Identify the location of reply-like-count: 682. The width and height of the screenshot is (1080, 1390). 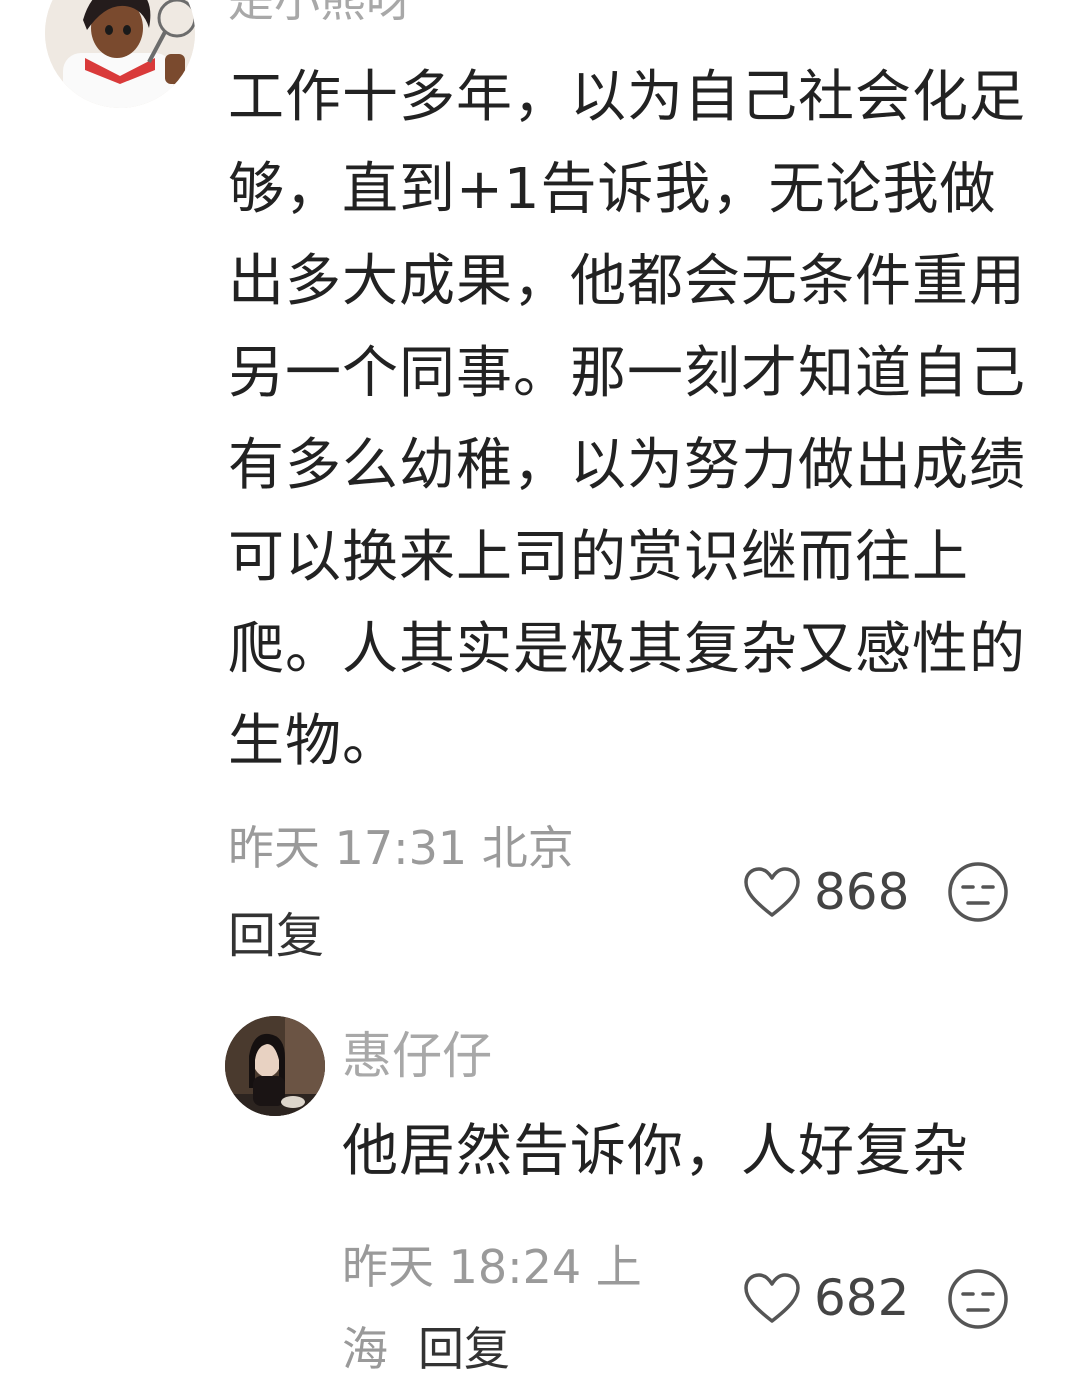
(862, 1298).